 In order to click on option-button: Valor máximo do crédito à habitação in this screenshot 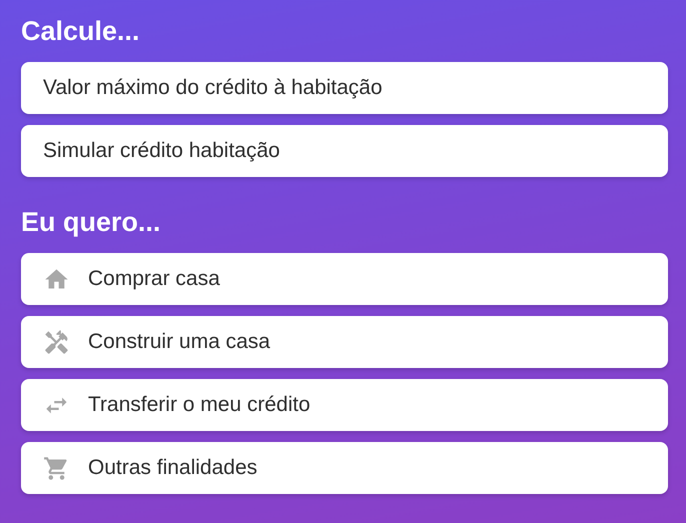, I will do `click(344, 88)`.